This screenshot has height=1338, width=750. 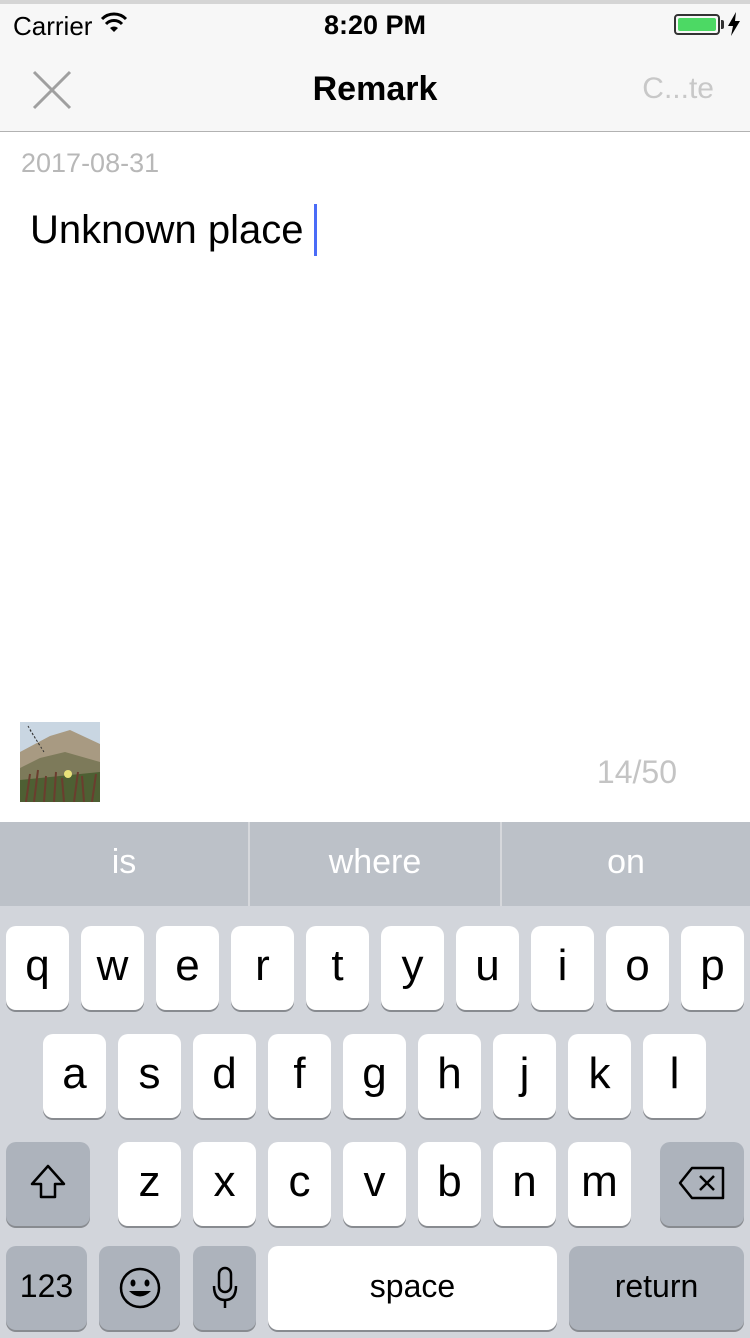 I want to click on key-t: t, so click(x=337, y=968).